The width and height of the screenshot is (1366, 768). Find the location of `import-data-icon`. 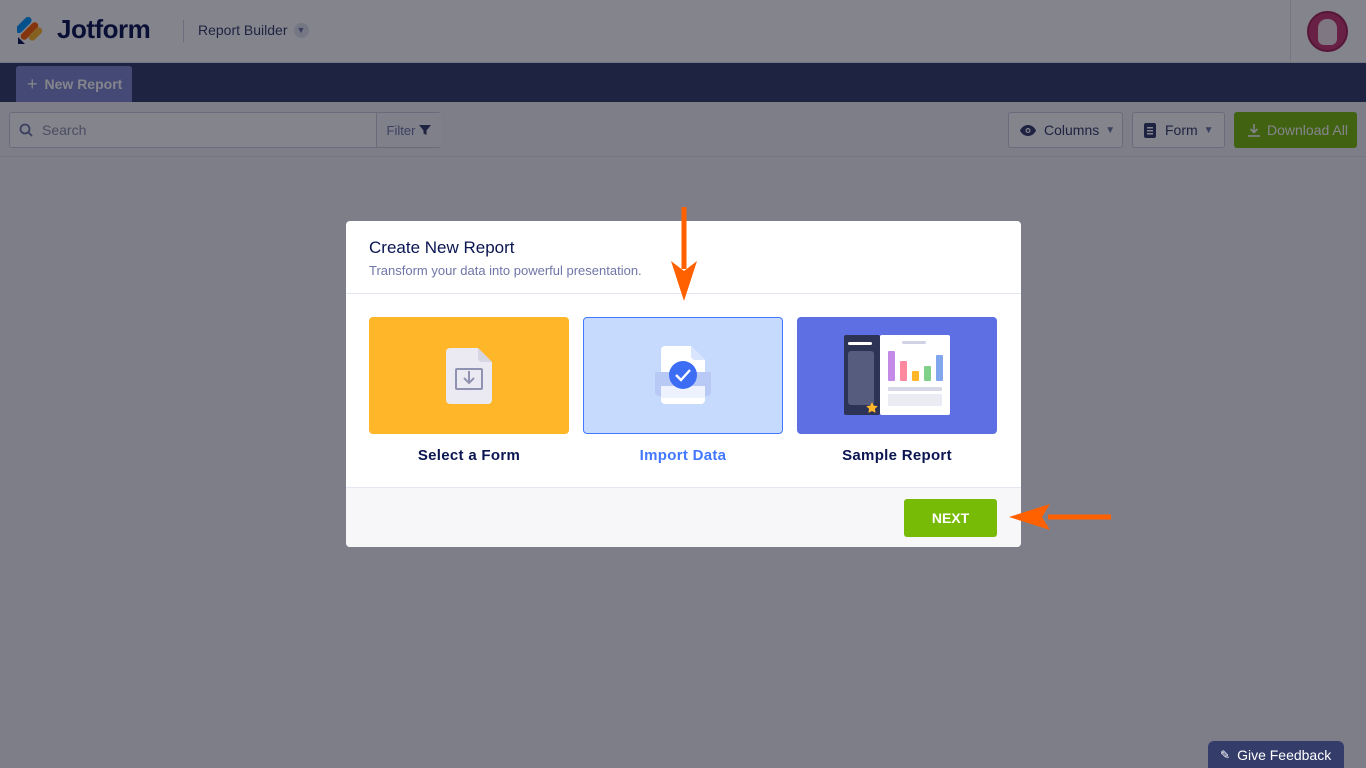

import-data-icon is located at coordinates (683, 375).